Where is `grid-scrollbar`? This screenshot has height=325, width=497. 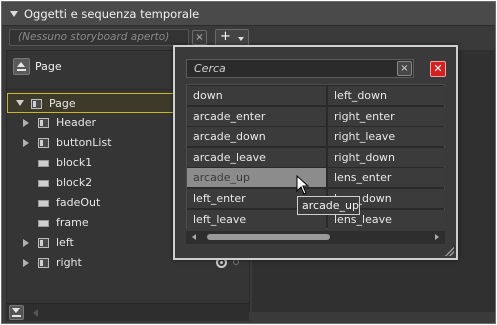 grid-scrollbar is located at coordinates (315, 237).